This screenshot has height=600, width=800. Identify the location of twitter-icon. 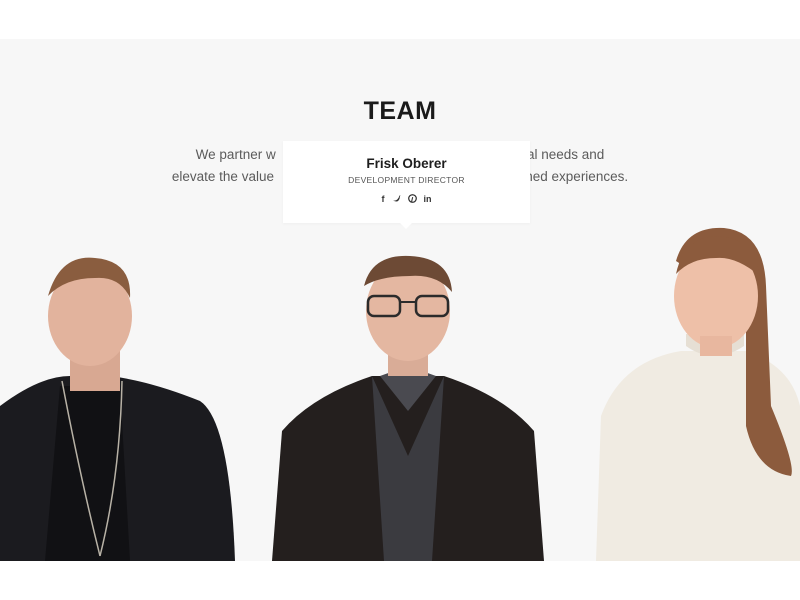
(396, 199).